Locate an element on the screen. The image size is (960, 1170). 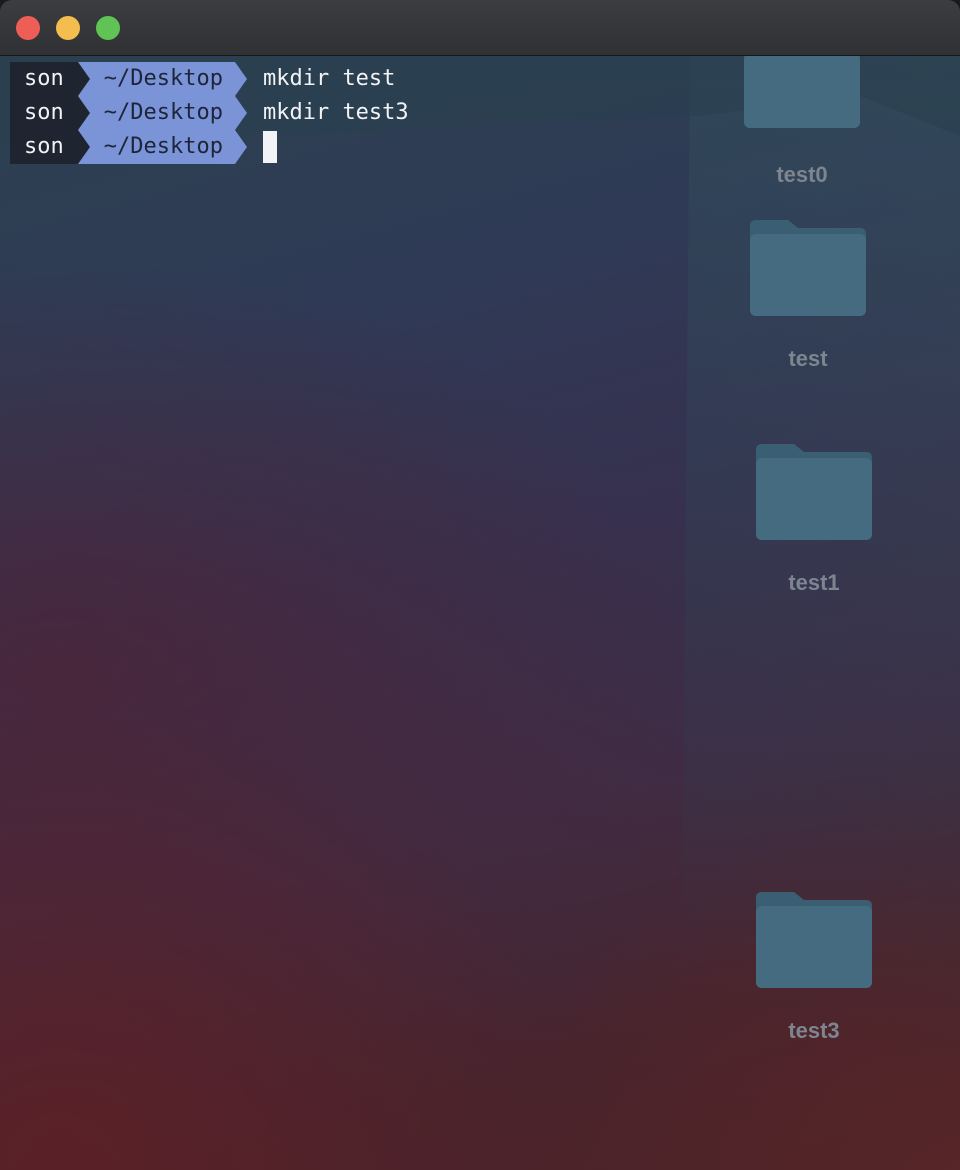
text-cursor is located at coordinates (269, 147).